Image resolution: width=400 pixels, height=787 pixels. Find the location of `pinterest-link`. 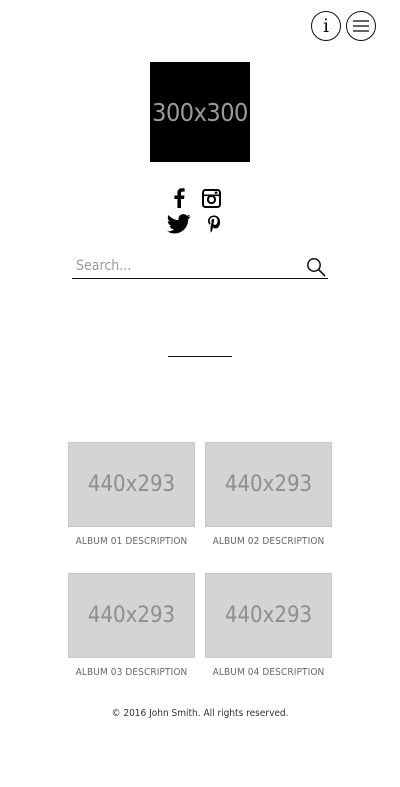

pinterest-link is located at coordinates (214, 224).